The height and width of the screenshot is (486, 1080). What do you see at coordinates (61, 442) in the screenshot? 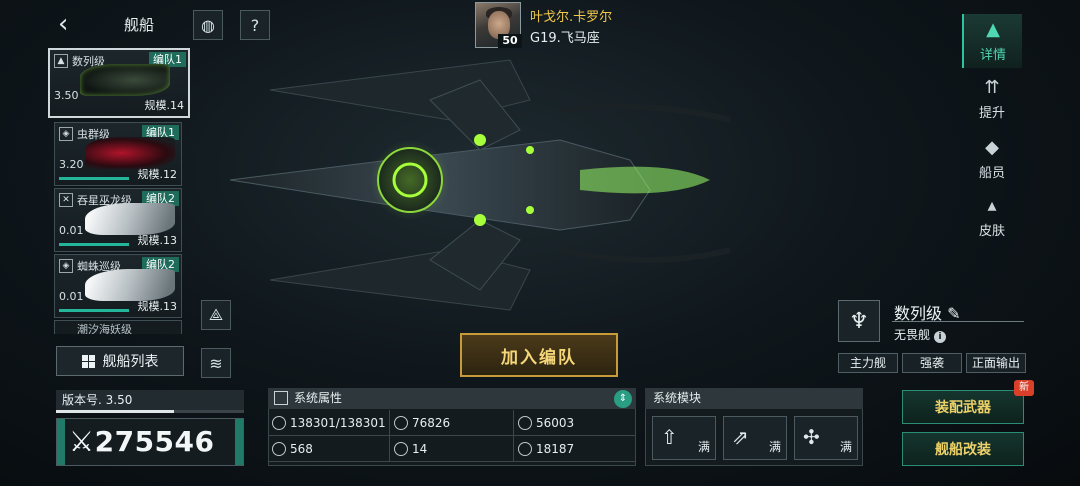
I see `power-stripe-left` at bounding box center [61, 442].